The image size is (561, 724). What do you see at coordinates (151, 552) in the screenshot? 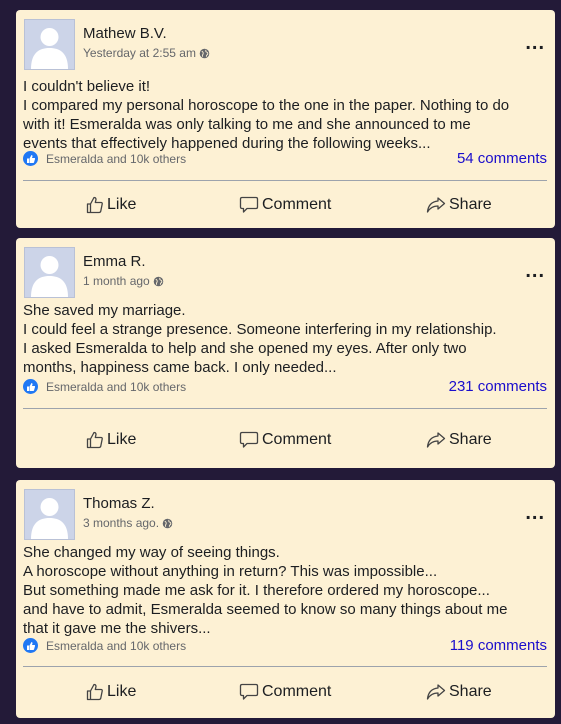
I see `post-text-line: She changed my way of seeing things.` at bounding box center [151, 552].